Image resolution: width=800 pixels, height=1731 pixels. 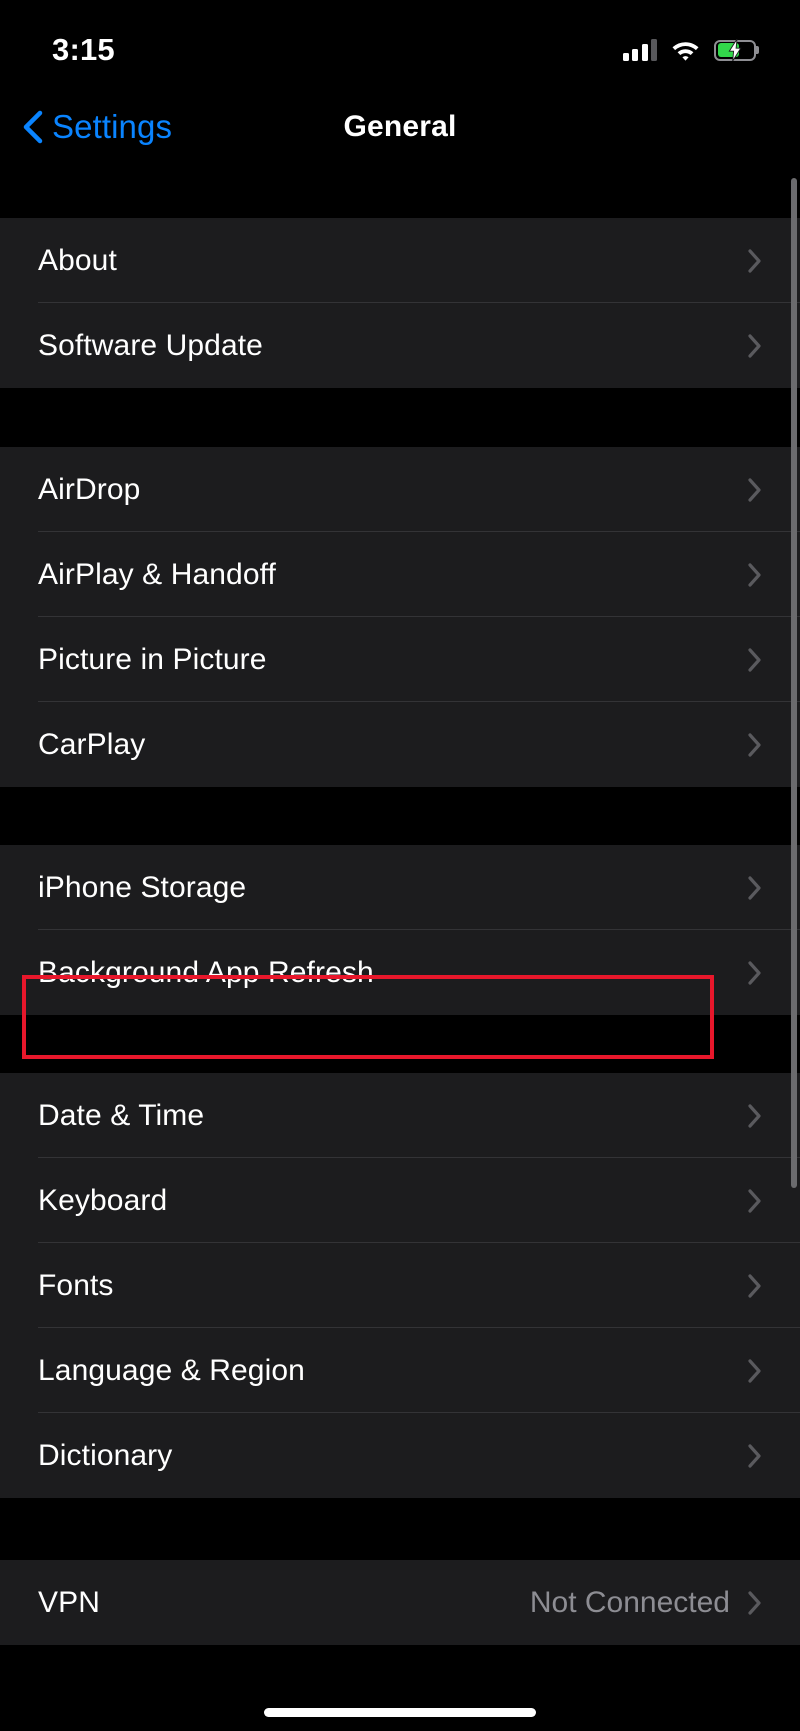 I want to click on settings-row-background-app-refresh: Background App Refresh, so click(x=400, y=972).